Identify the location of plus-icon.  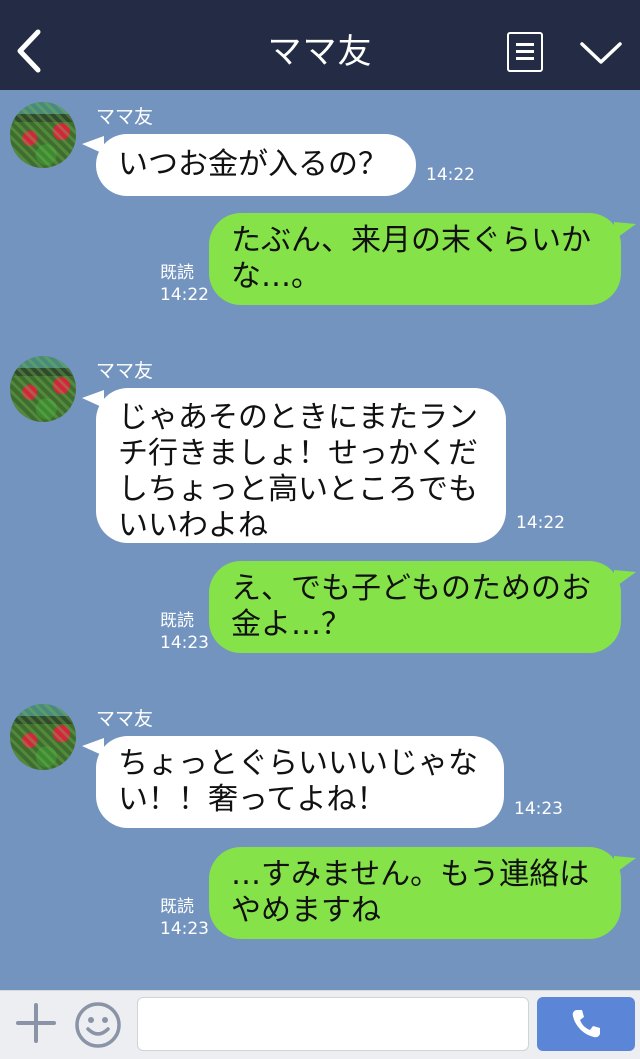
(36, 1023).